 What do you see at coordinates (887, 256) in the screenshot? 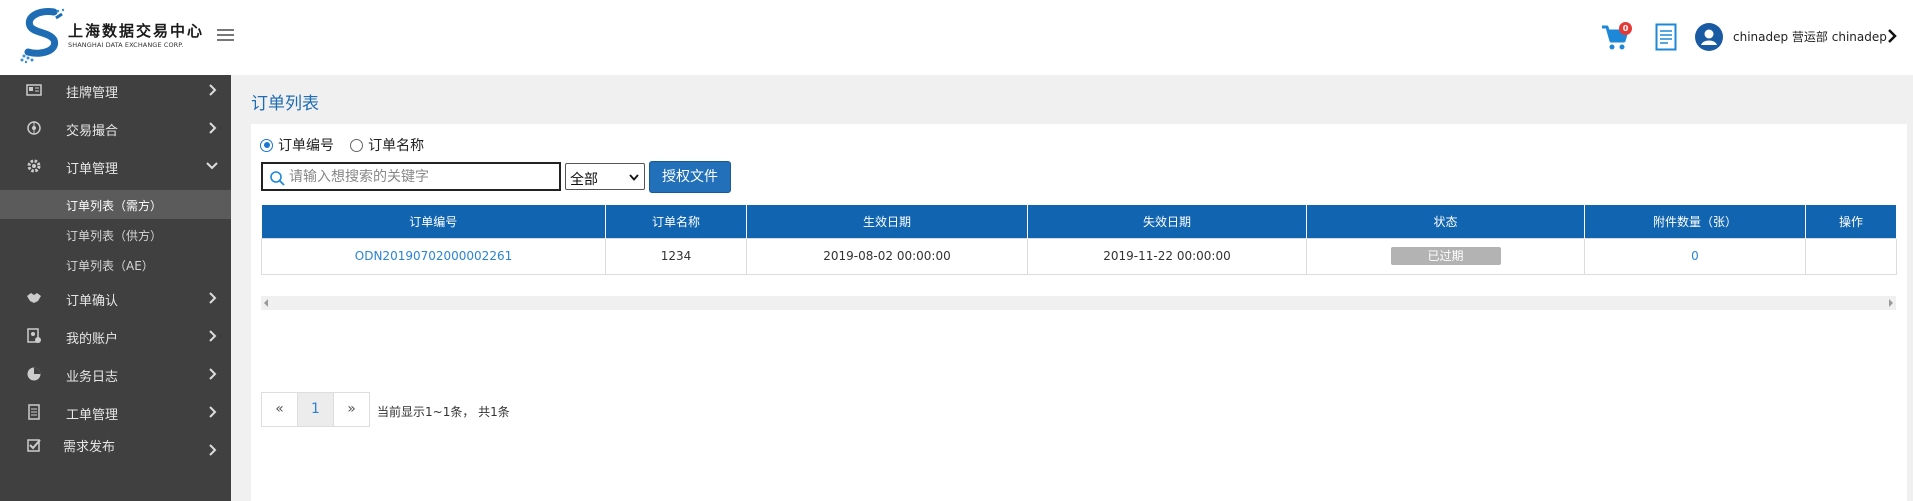
I see `start-date-cell: 2019-08-02 00:00:00` at bounding box center [887, 256].